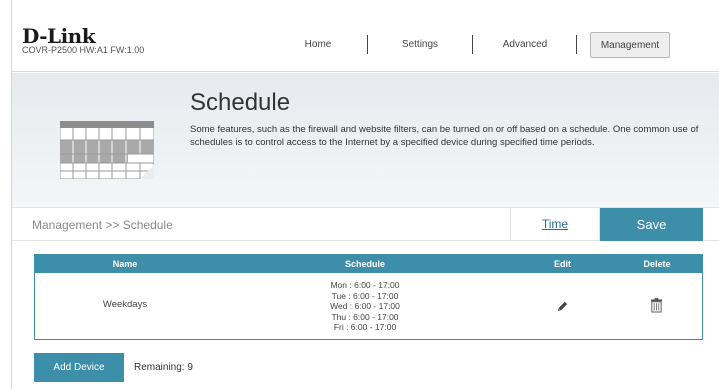 The height and width of the screenshot is (389, 719). What do you see at coordinates (59, 36) in the screenshot?
I see `dlink-logo: D-Link` at bounding box center [59, 36].